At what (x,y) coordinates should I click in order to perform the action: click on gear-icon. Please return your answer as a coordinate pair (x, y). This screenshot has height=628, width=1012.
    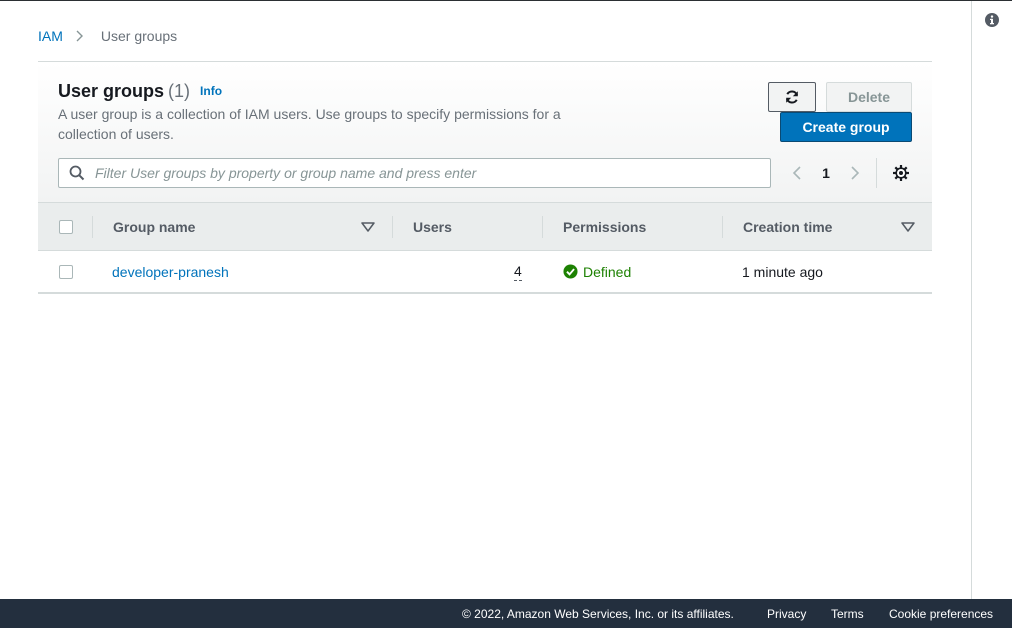
    Looking at the image, I should click on (901, 173).